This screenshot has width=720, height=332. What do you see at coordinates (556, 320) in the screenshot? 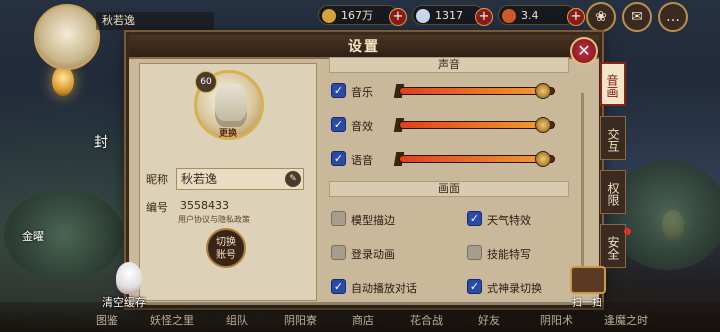
I see `nav-item: 阴阳术` at bounding box center [556, 320].